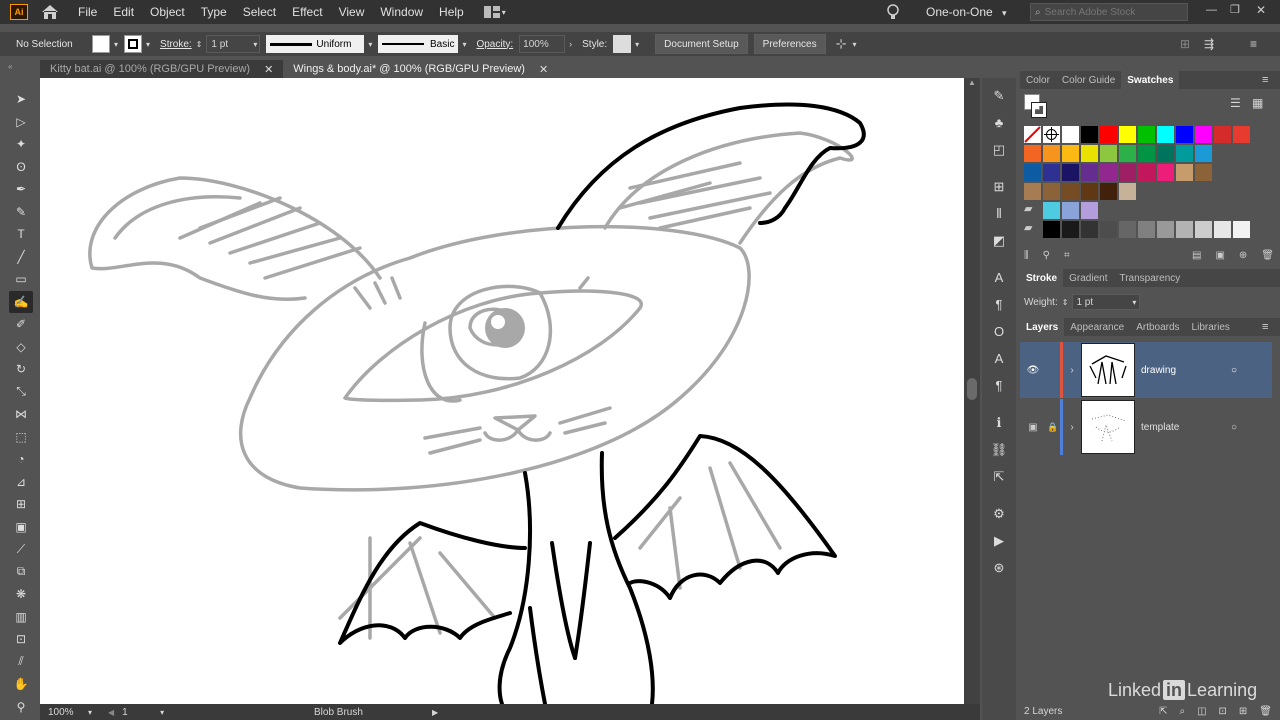  What do you see at coordinates (999, 186) in the screenshot?
I see `transform-icon: ⊞` at bounding box center [999, 186].